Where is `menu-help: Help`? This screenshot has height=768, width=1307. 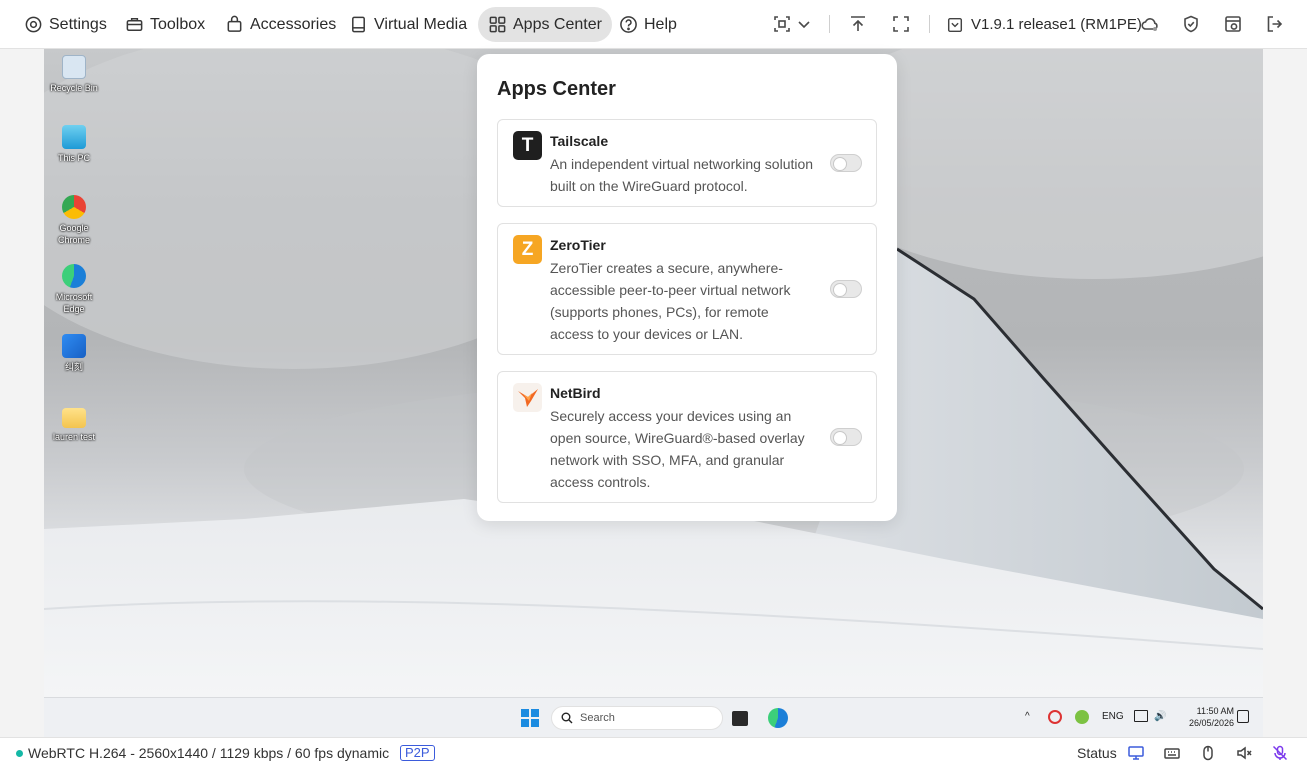 menu-help: Help is located at coordinates (648, 24).